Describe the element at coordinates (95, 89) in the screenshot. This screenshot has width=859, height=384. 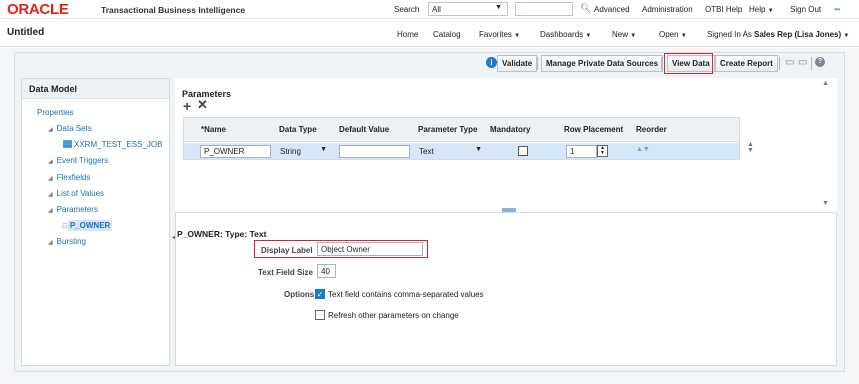
I see `tree-header: Data Model` at that location.